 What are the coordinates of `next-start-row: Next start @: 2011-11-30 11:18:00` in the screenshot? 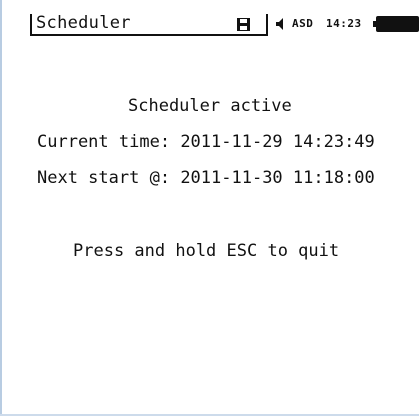 It's located at (206, 178).